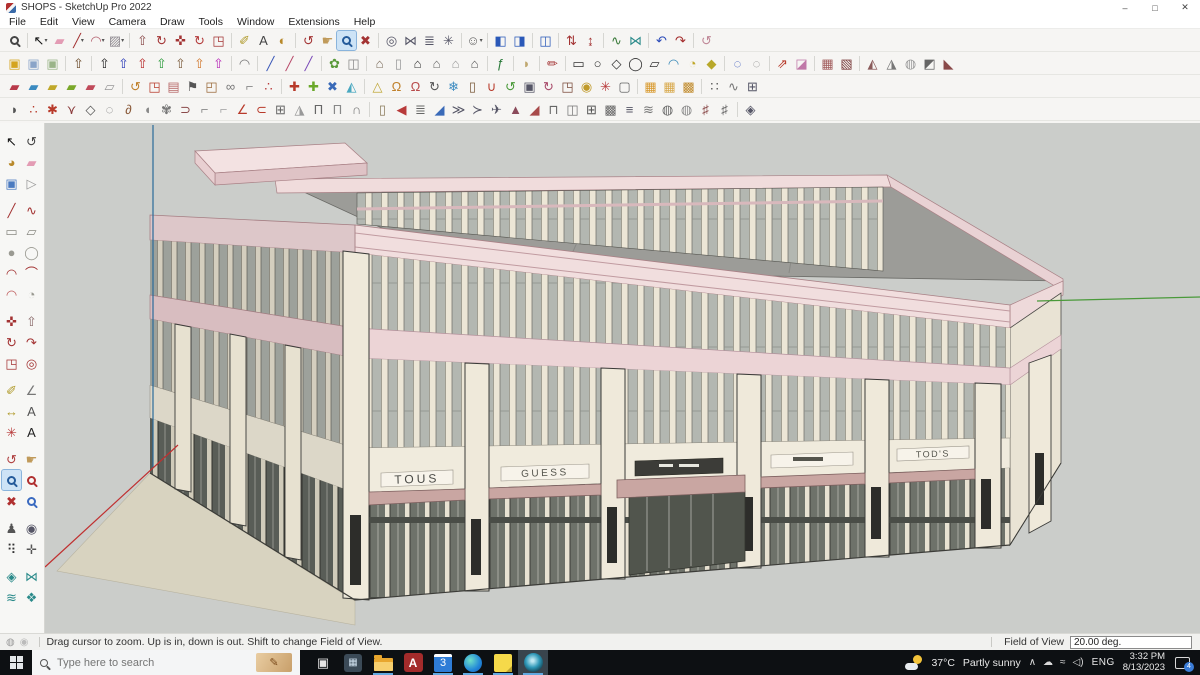  I want to click on stretch-tool: ⇗, so click(782, 63).